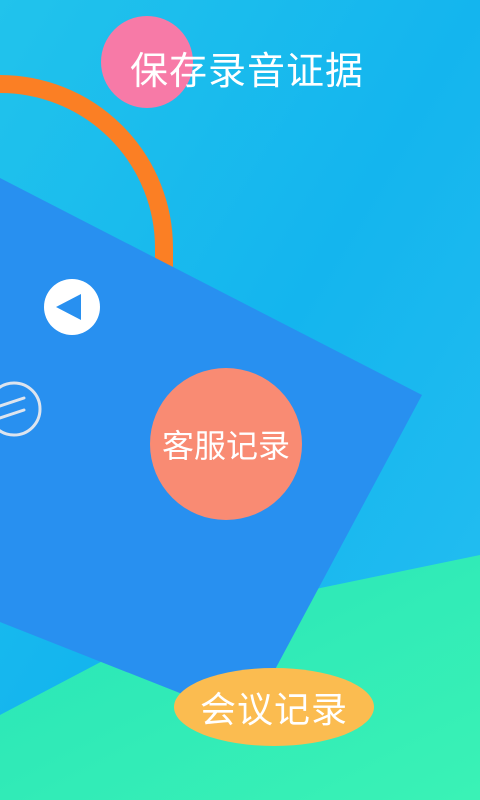 The width and height of the screenshot is (480, 800). I want to click on play-icon, so click(72, 307).